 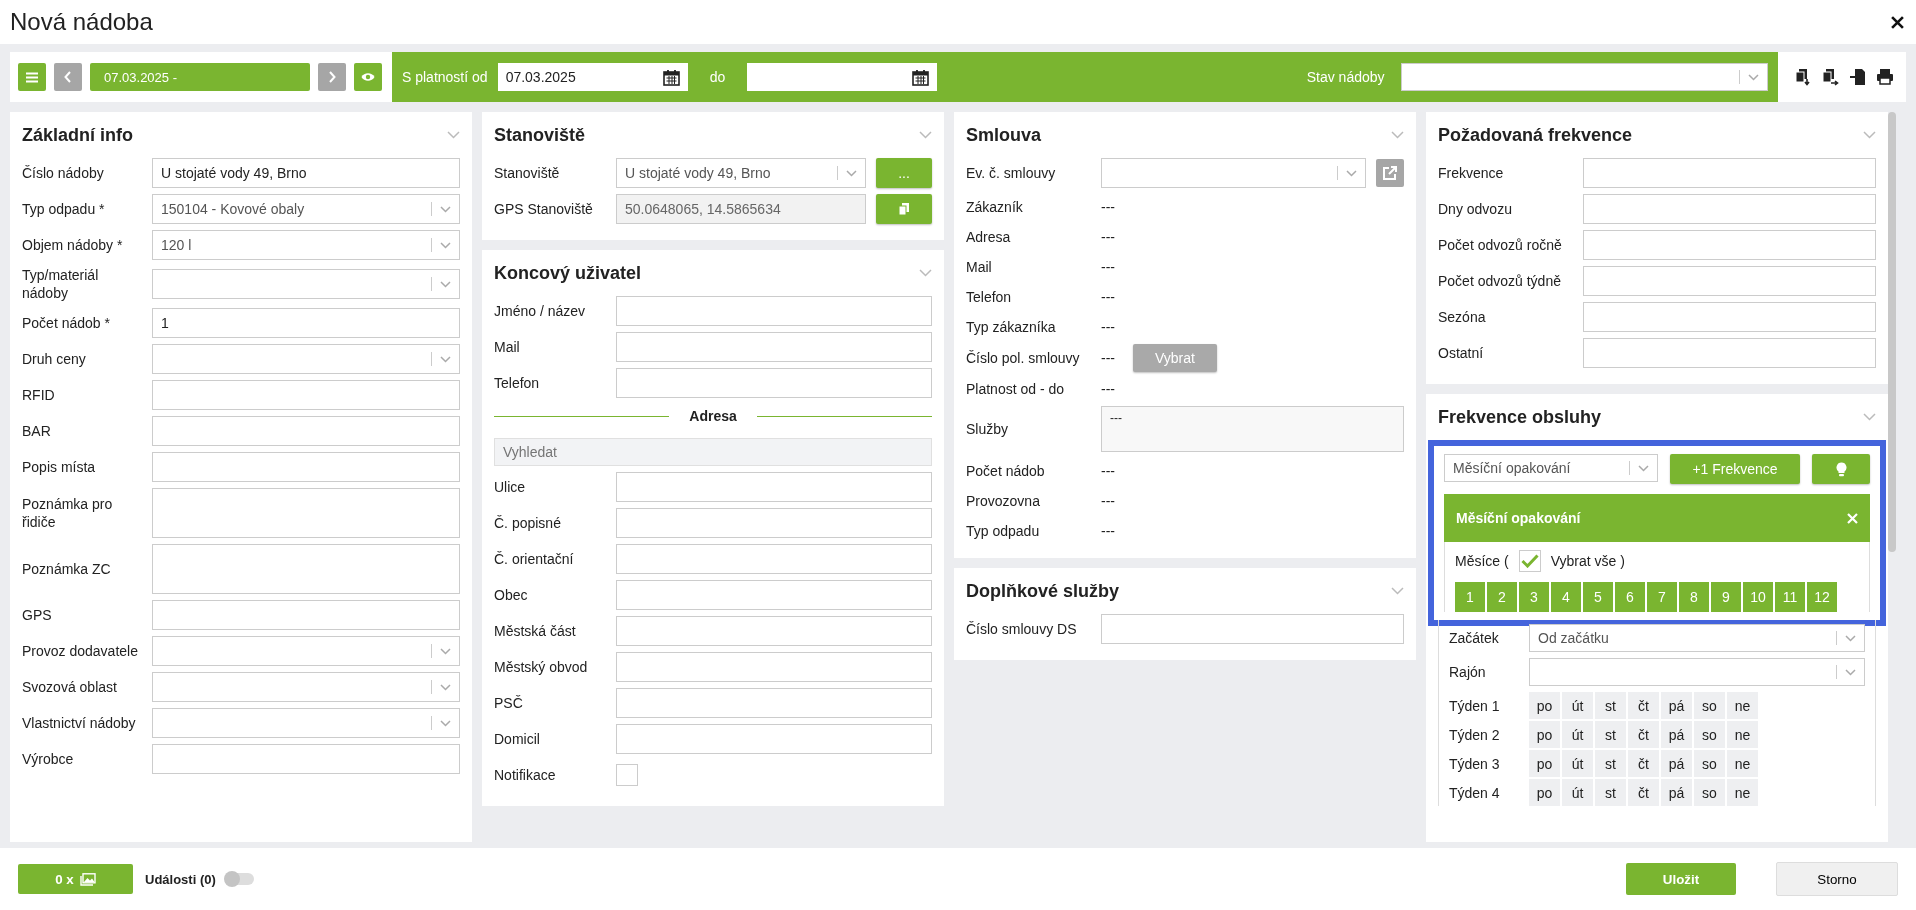 I want to click on copy-button, so click(x=904, y=209).